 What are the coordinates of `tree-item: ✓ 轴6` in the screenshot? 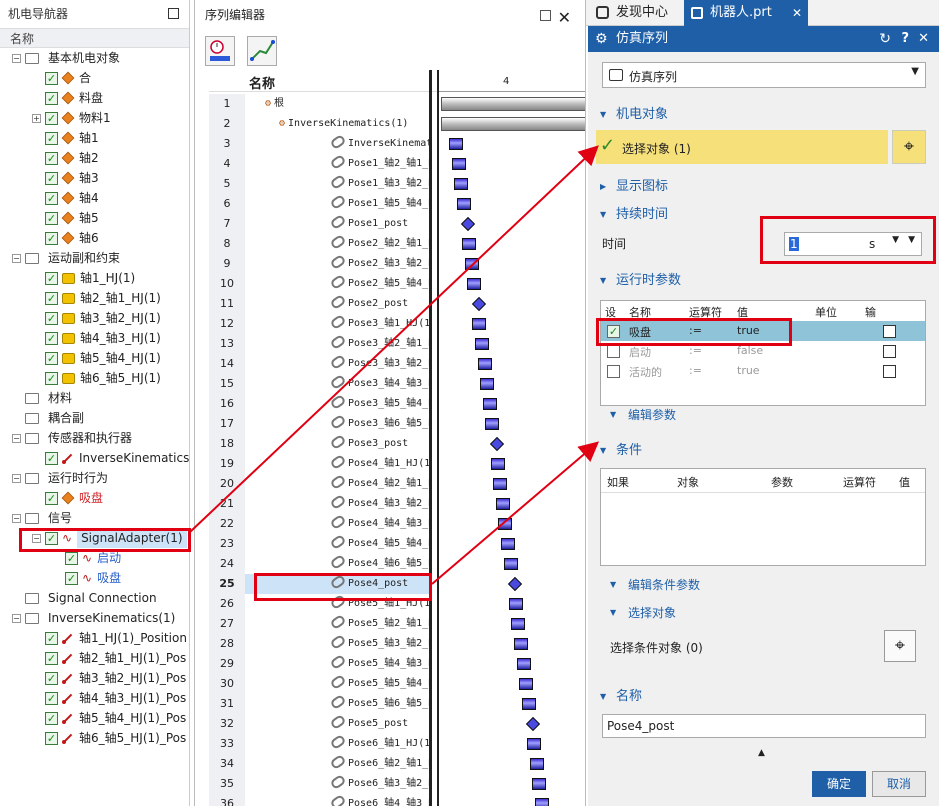 It's located at (94, 238).